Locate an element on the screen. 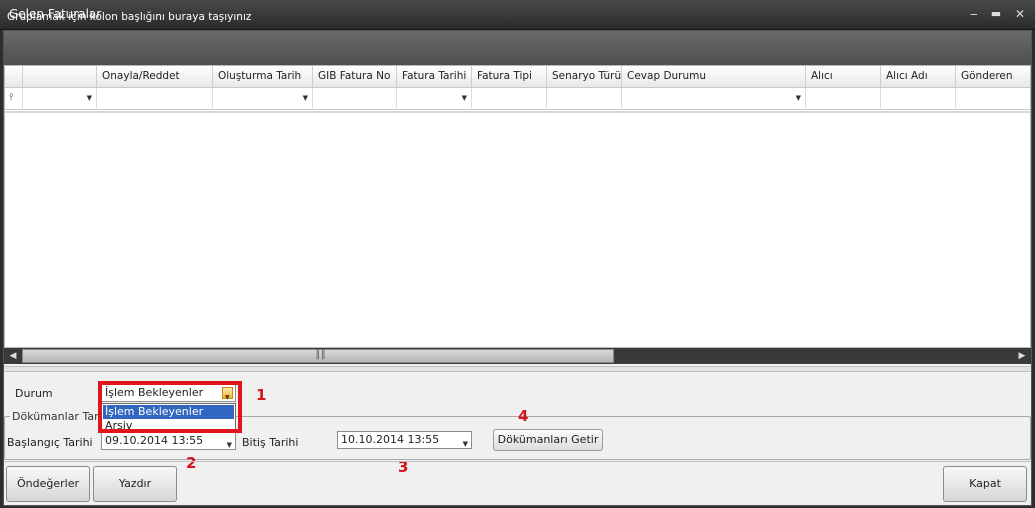 This screenshot has height=508, width=1035. durum-label: Durum is located at coordinates (34, 393).